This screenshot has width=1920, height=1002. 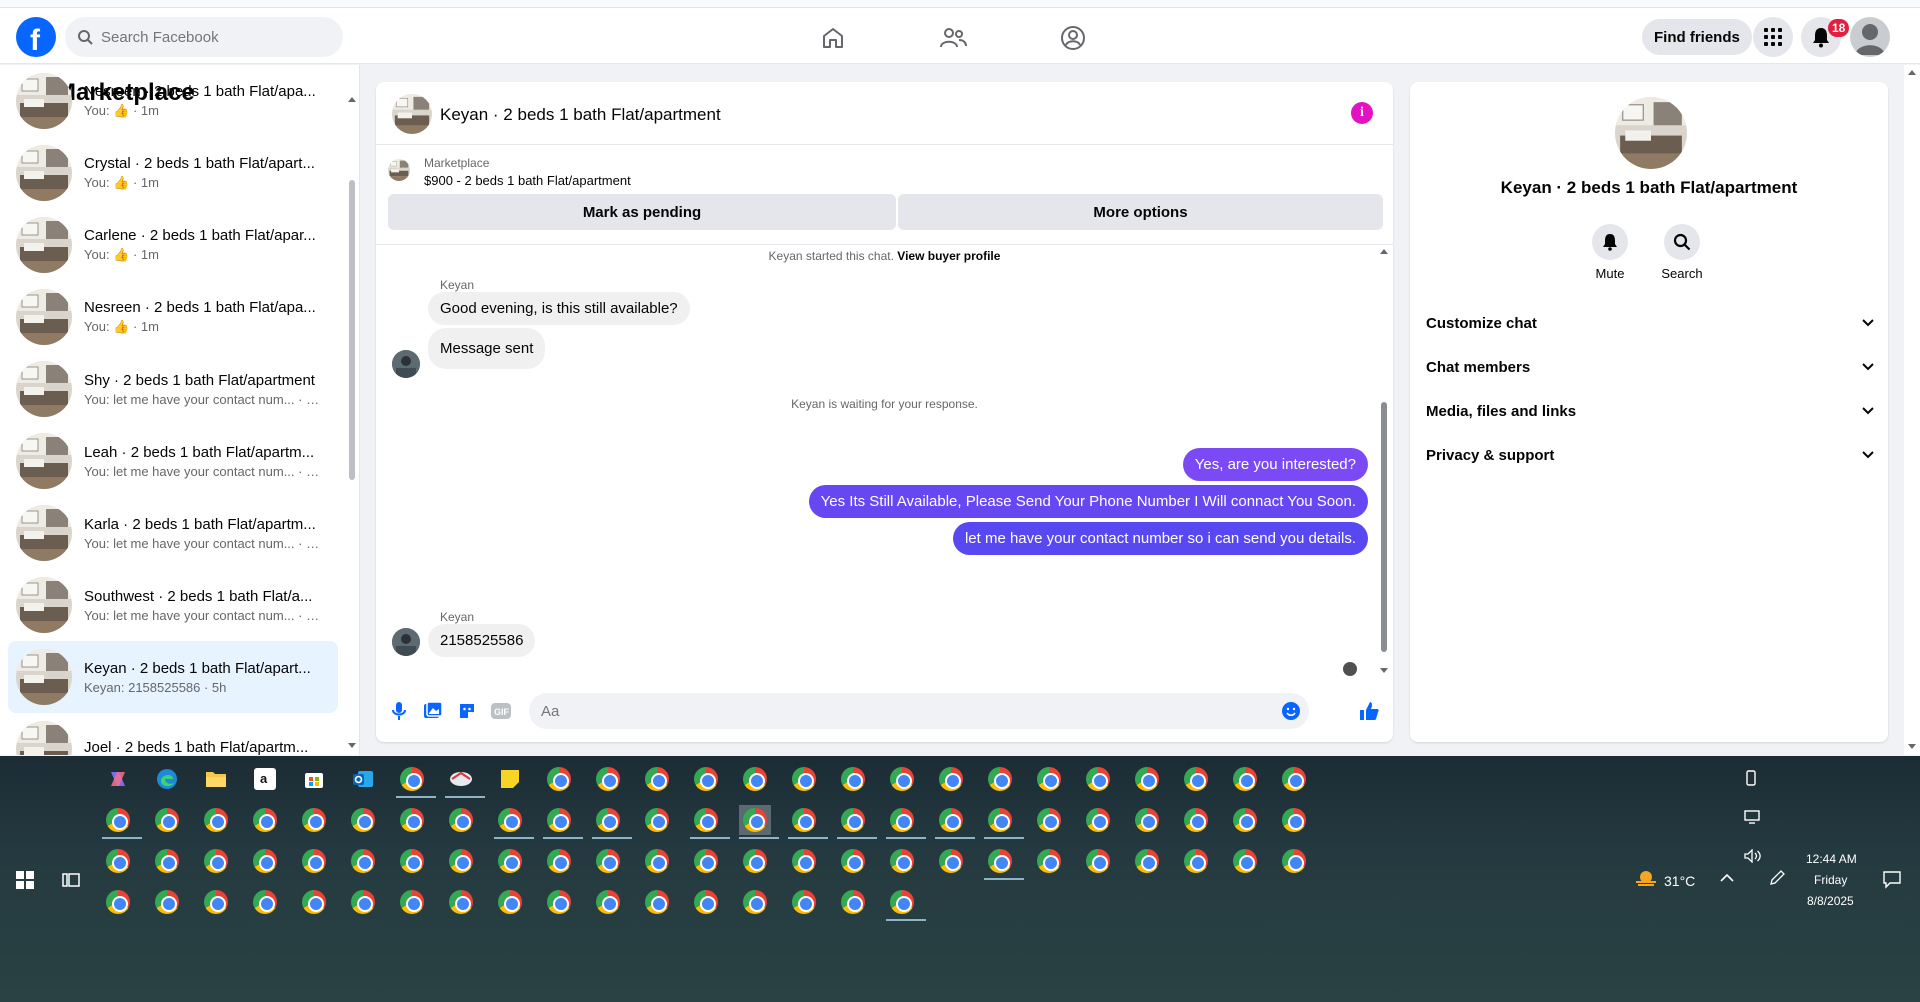 I want to click on view-buyer-profile-link: View buyer profile, so click(x=948, y=256).